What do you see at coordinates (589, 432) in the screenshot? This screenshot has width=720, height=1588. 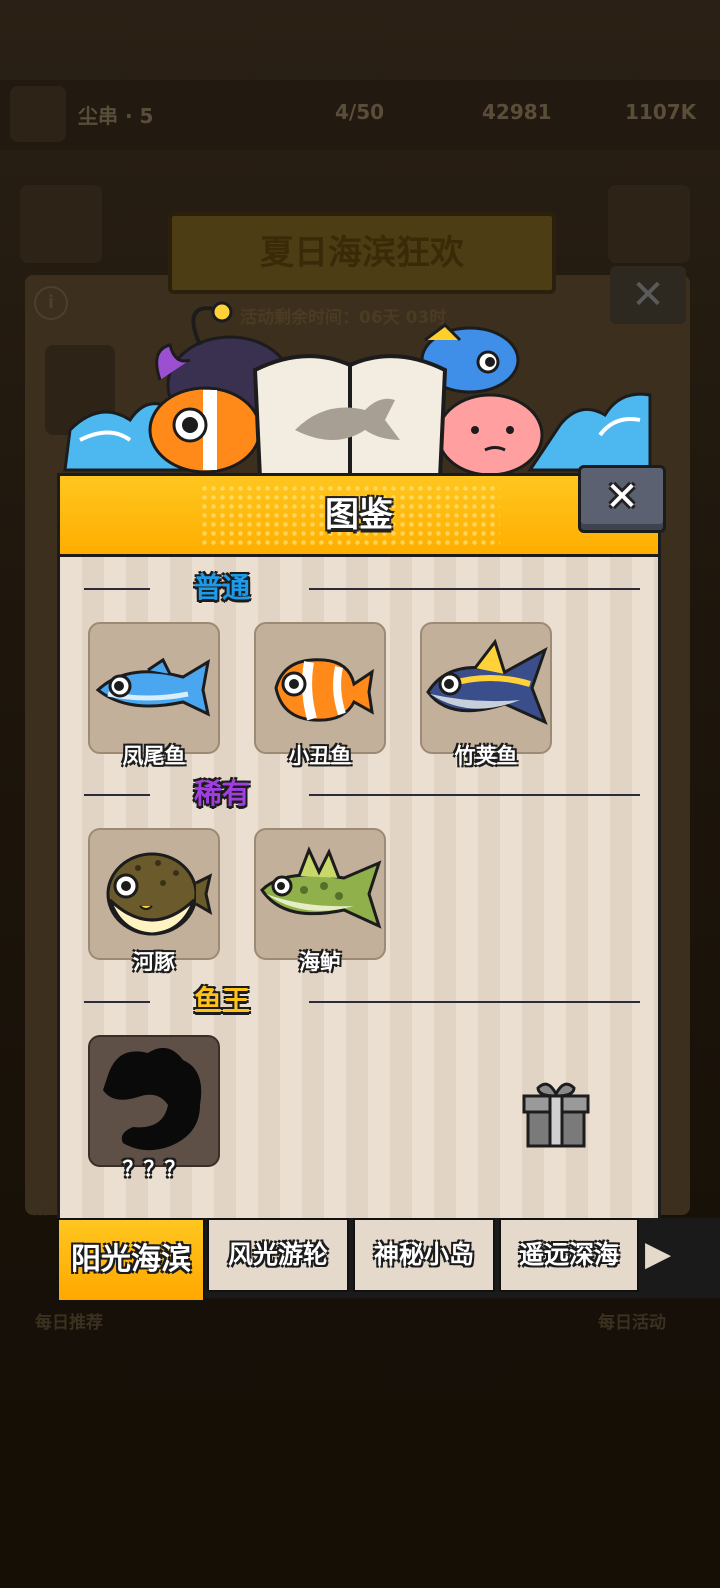 I see `splash-right-icon` at bounding box center [589, 432].